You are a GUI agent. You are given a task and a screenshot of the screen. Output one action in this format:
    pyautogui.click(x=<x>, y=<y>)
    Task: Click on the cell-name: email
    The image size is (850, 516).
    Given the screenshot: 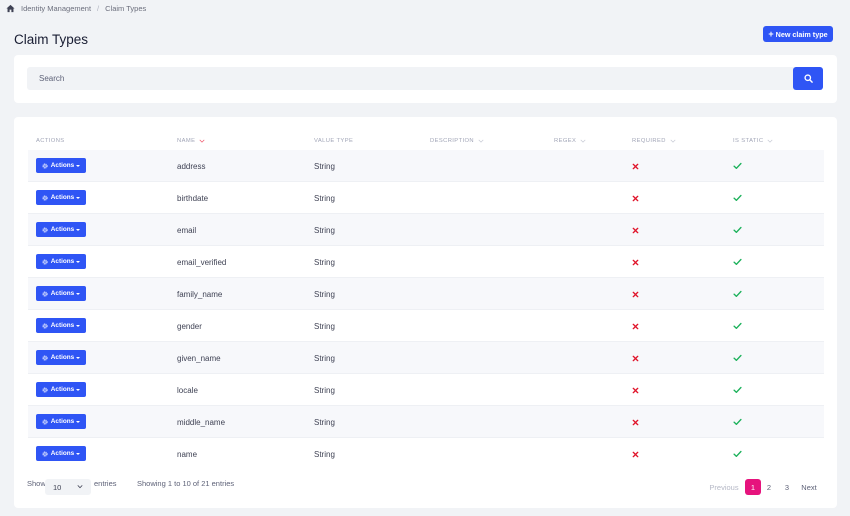 What is the action you would take?
    pyautogui.click(x=187, y=230)
    